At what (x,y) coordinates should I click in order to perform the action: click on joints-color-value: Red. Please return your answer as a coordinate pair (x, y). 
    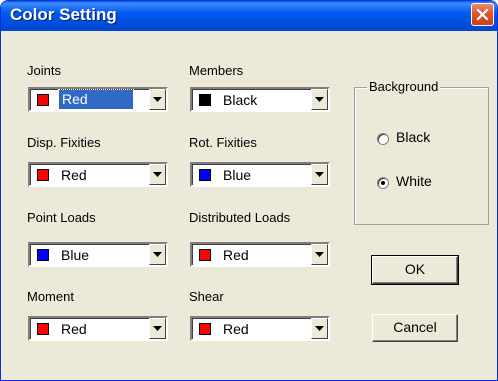
    Looking at the image, I should click on (96, 99).